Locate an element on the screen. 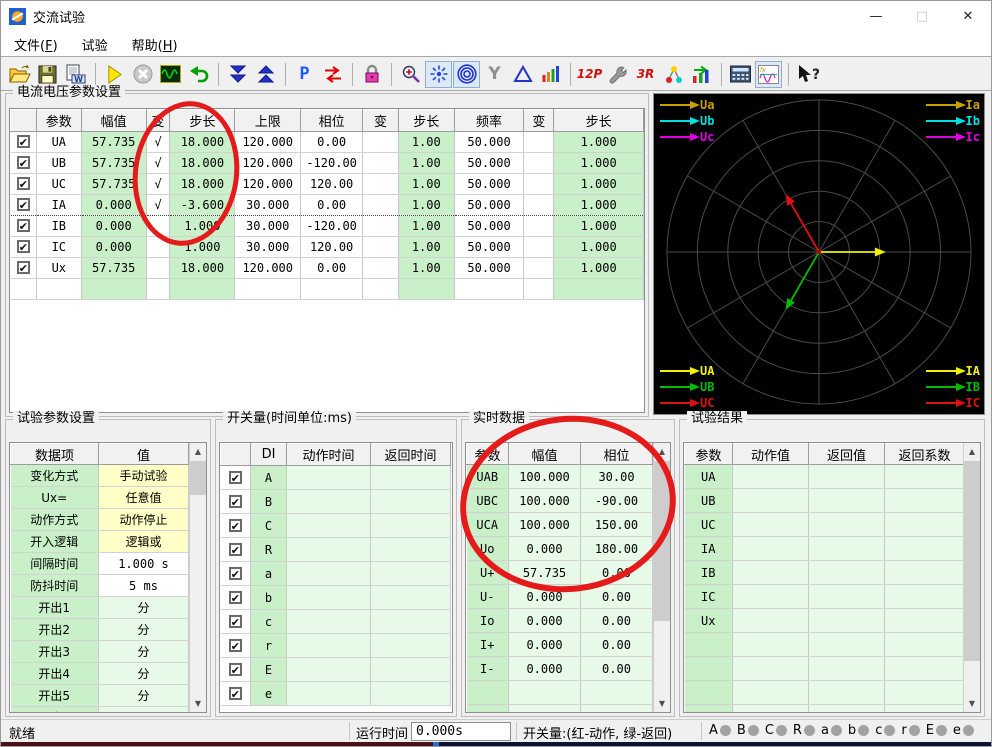 The image size is (992, 747). cell: 逻辑或 is located at coordinates (143, 541).